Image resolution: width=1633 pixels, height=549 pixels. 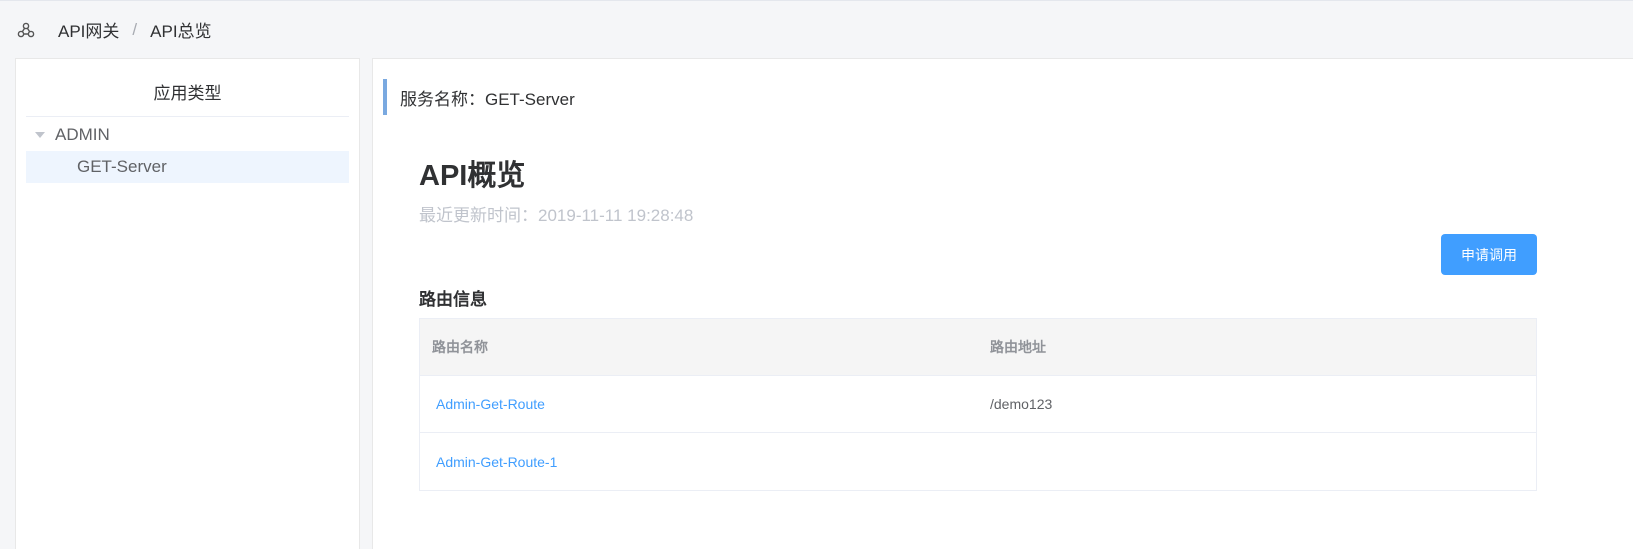 What do you see at coordinates (122, 166) in the screenshot?
I see `tree-node-label: GET-Server` at bounding box center [122, 166].